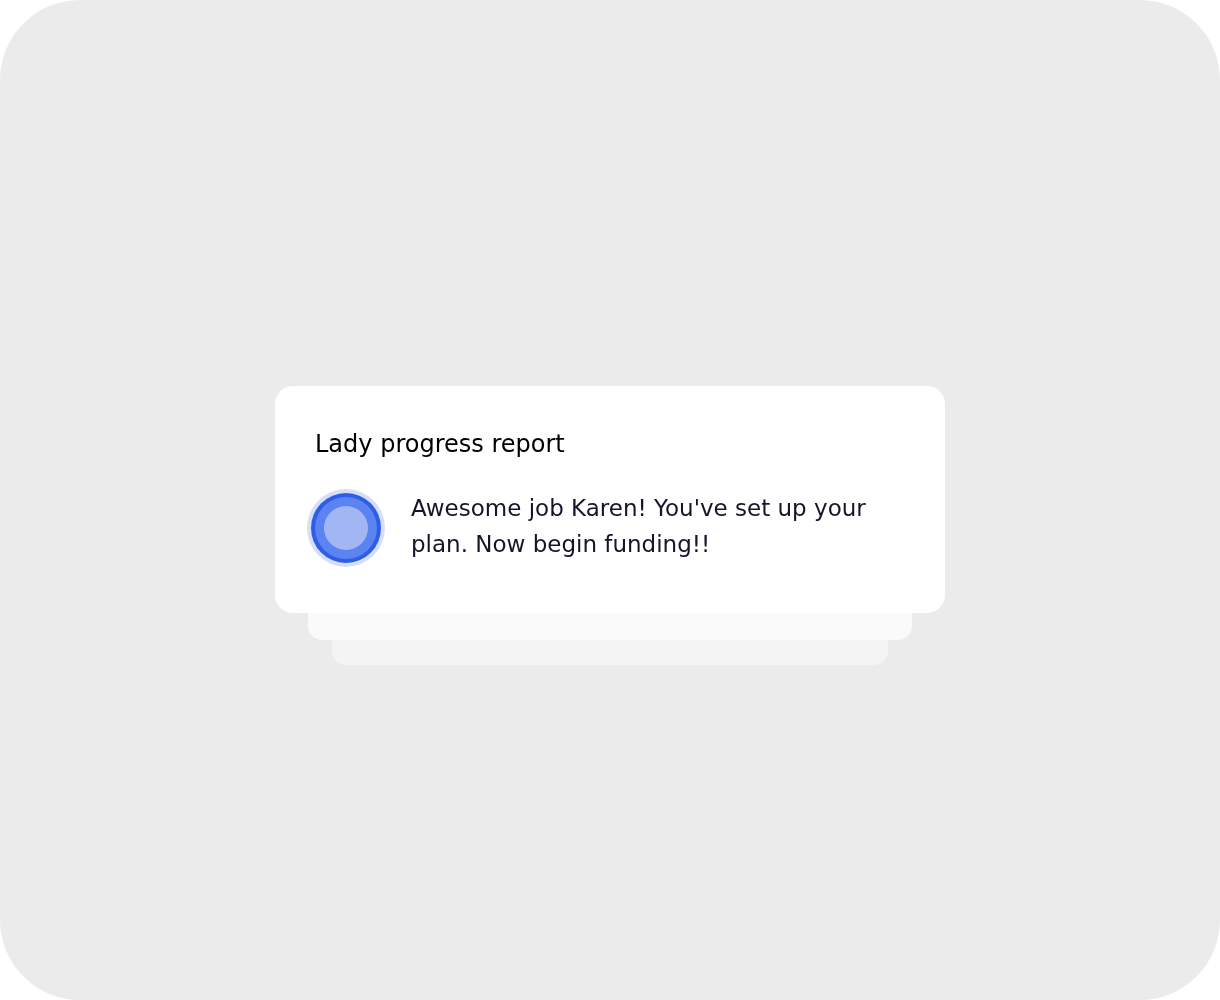 This screenshot has height=1000, width=1220. What do you see at coordinates (440, 444) in the screenshot?
I see `notification-title: Lady progress report` at bounding box center [440, 444].